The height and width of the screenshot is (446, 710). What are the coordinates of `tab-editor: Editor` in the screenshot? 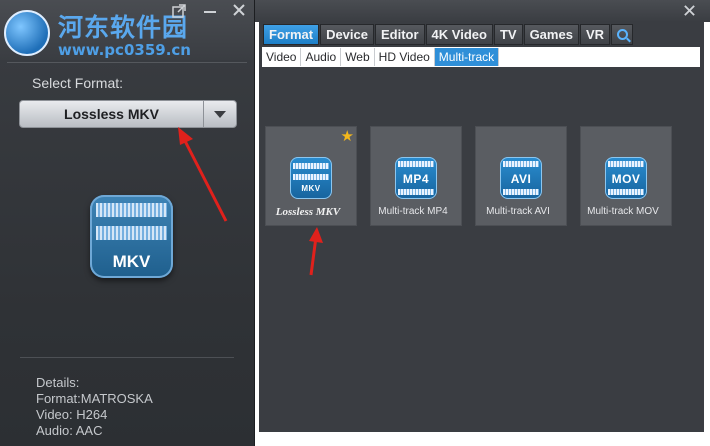 It's located at (399, 34).